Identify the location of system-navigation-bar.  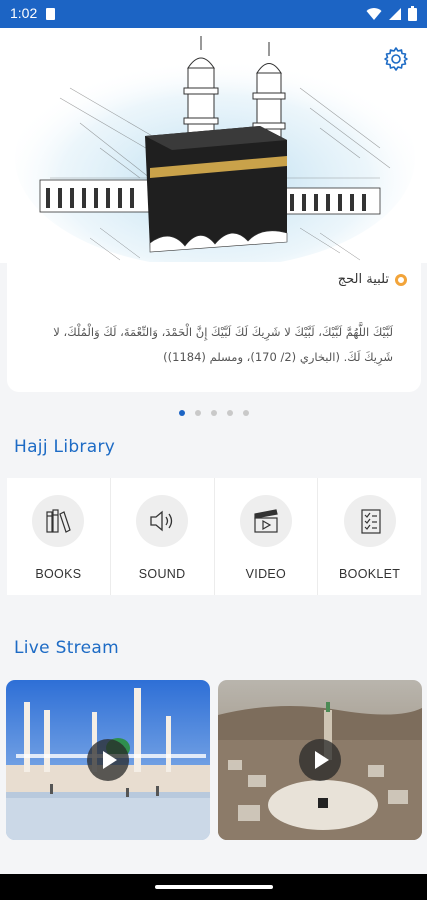
(213, 887).